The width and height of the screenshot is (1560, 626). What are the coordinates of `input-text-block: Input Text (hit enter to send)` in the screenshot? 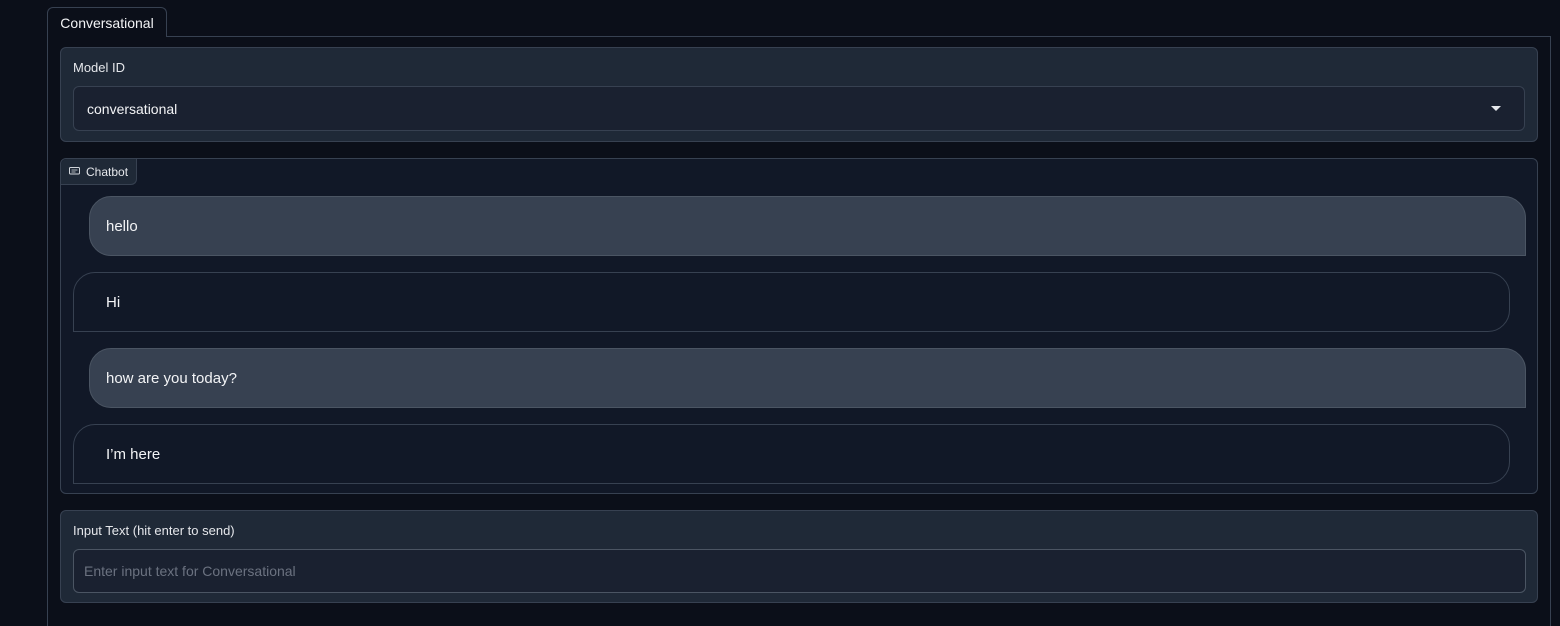 It's located at (799, 556).